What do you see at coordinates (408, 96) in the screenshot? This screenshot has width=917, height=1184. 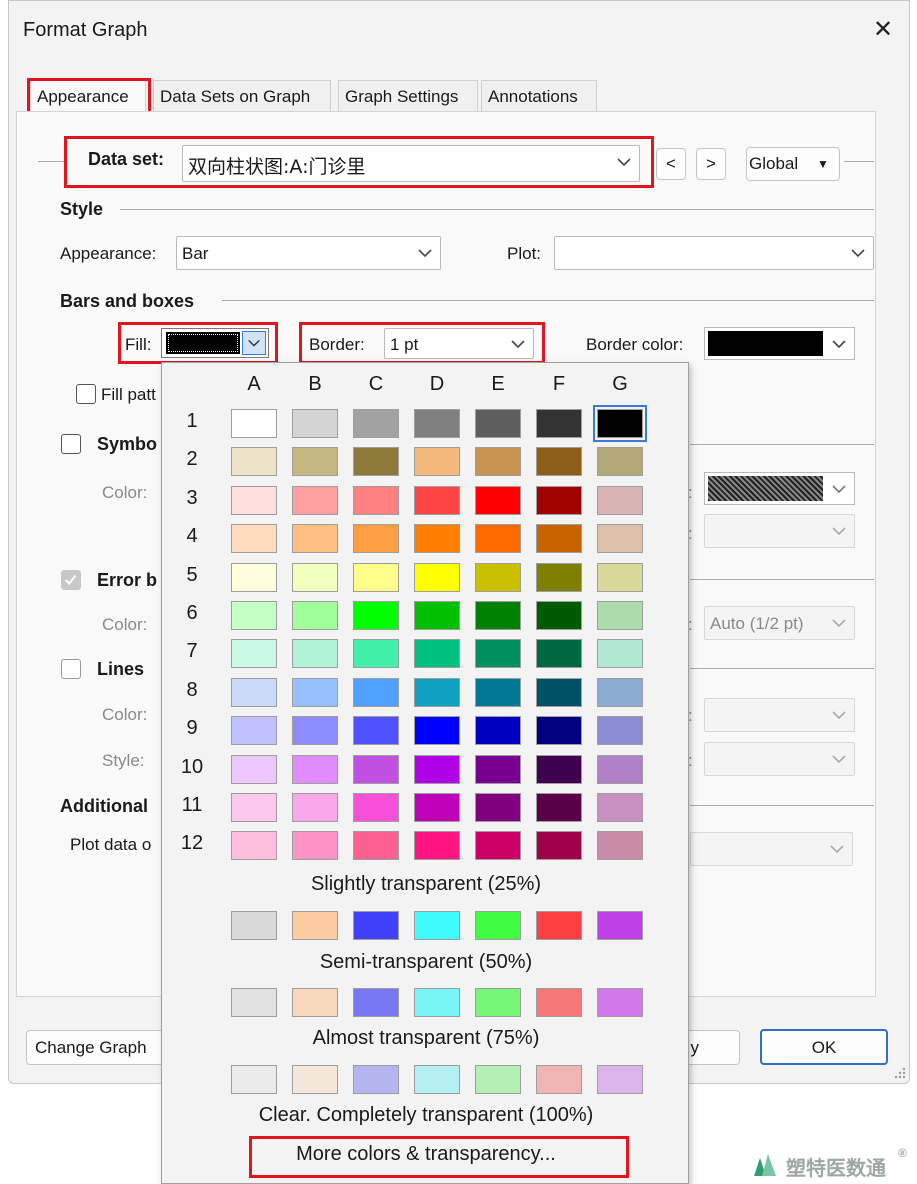 I see `tab-graph-settings: Graph Settings` at bounding box center [408, 96].